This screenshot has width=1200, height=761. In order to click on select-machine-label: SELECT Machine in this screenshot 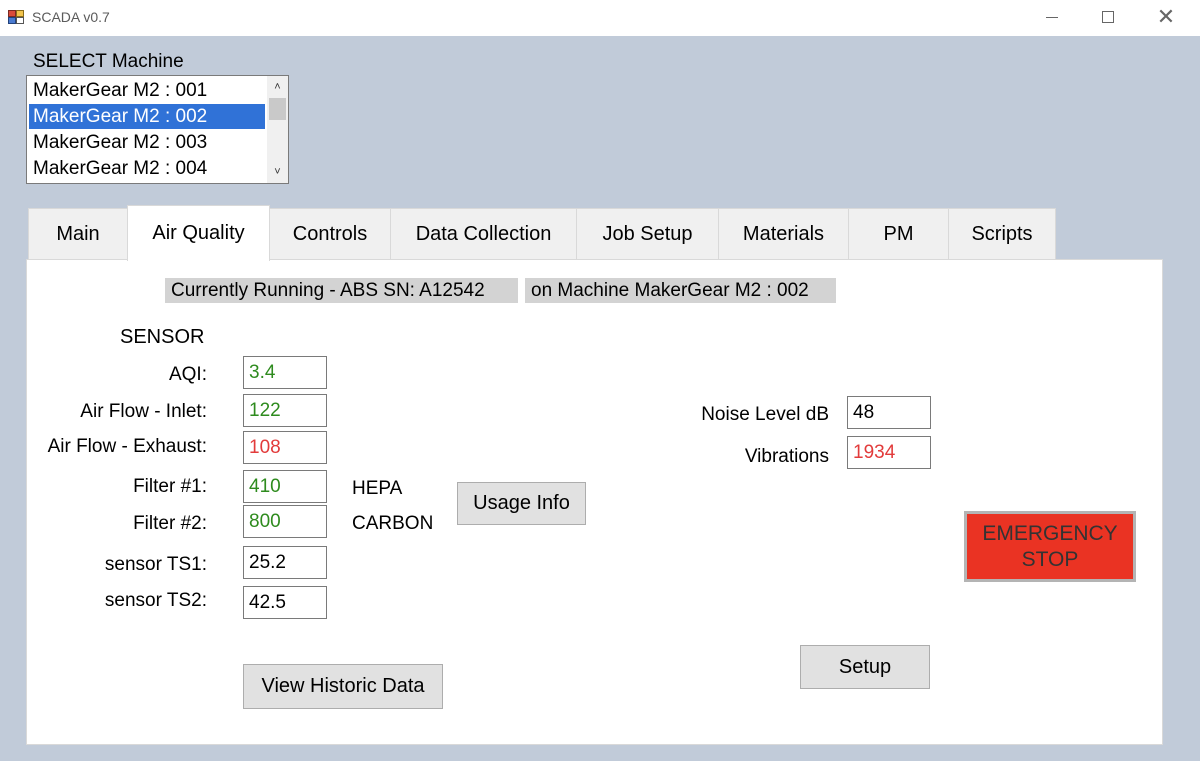, I will do `click(108, 61)`.